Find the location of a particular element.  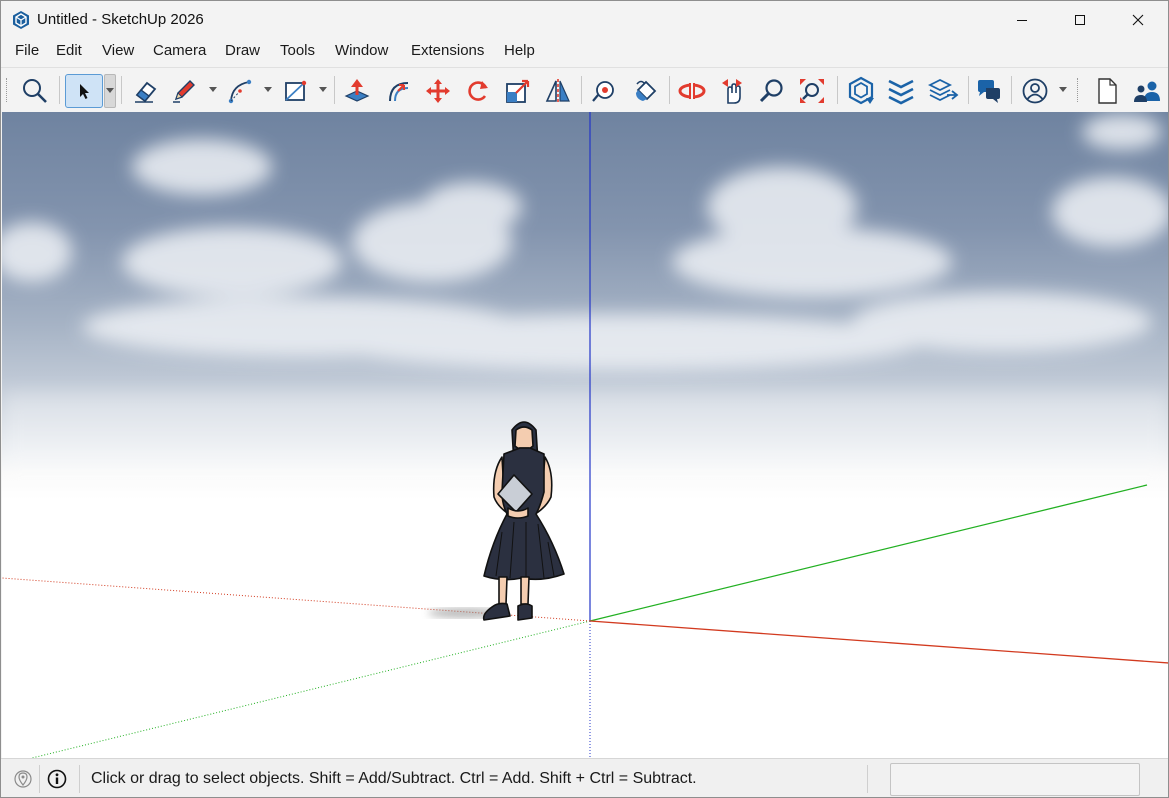

paint-bucket-icon is located at coordinates (646, 90).